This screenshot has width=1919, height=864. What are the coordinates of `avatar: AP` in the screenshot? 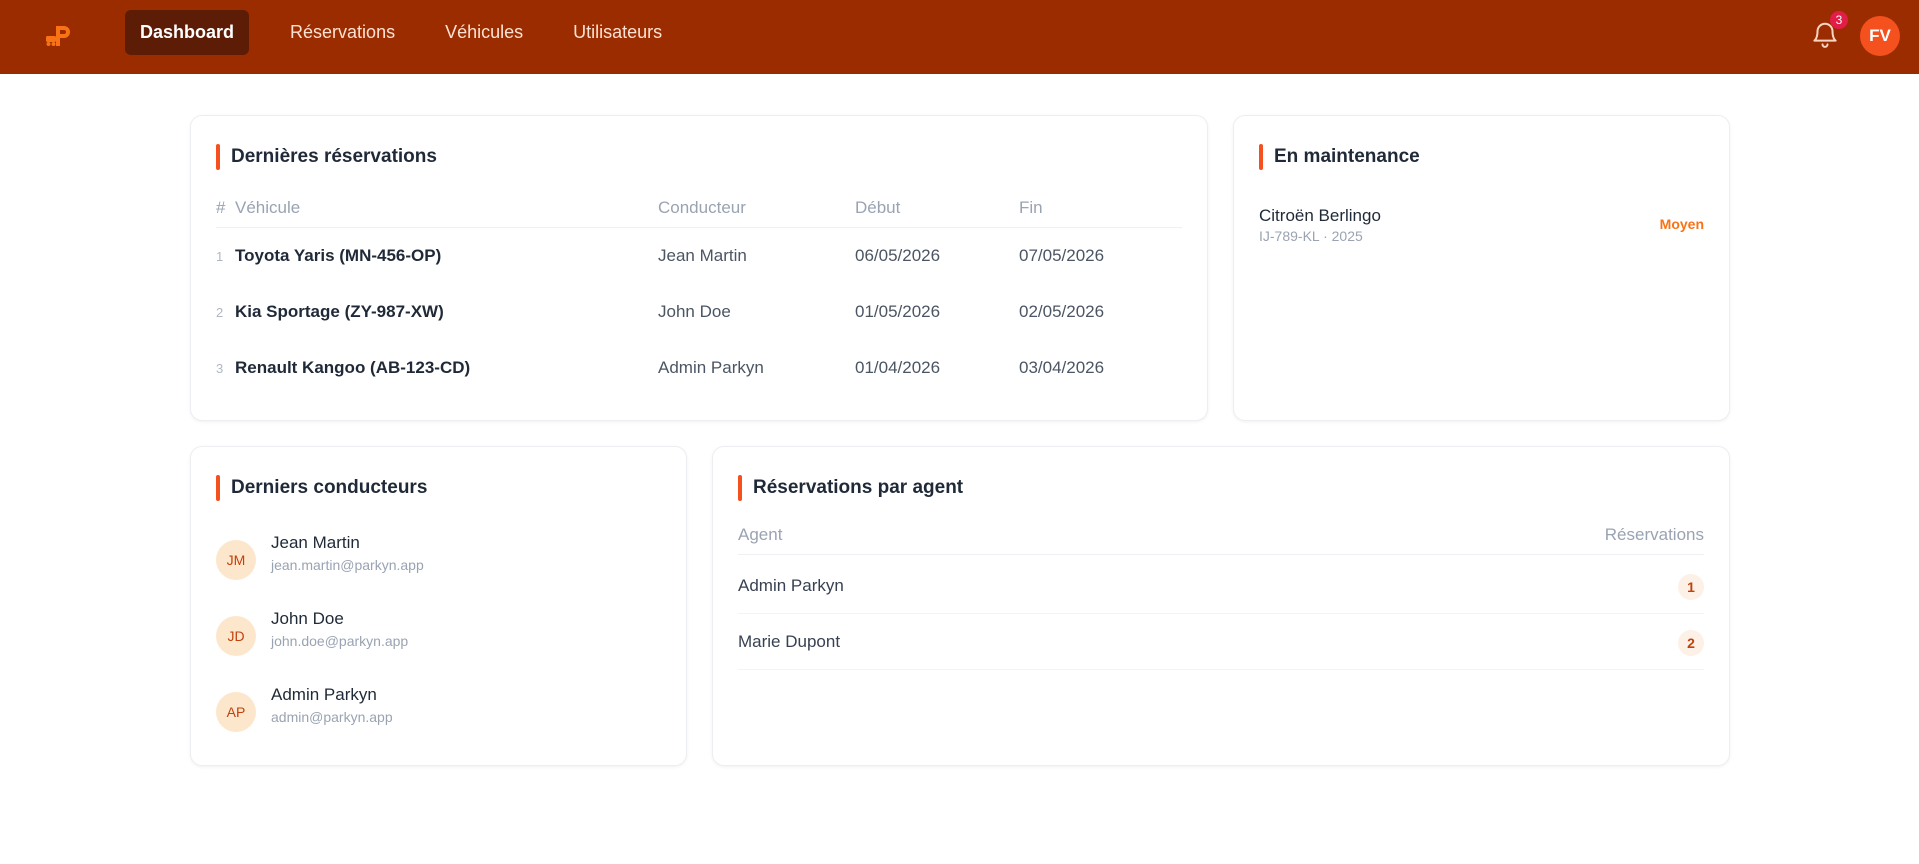 It's located at (236, 712).